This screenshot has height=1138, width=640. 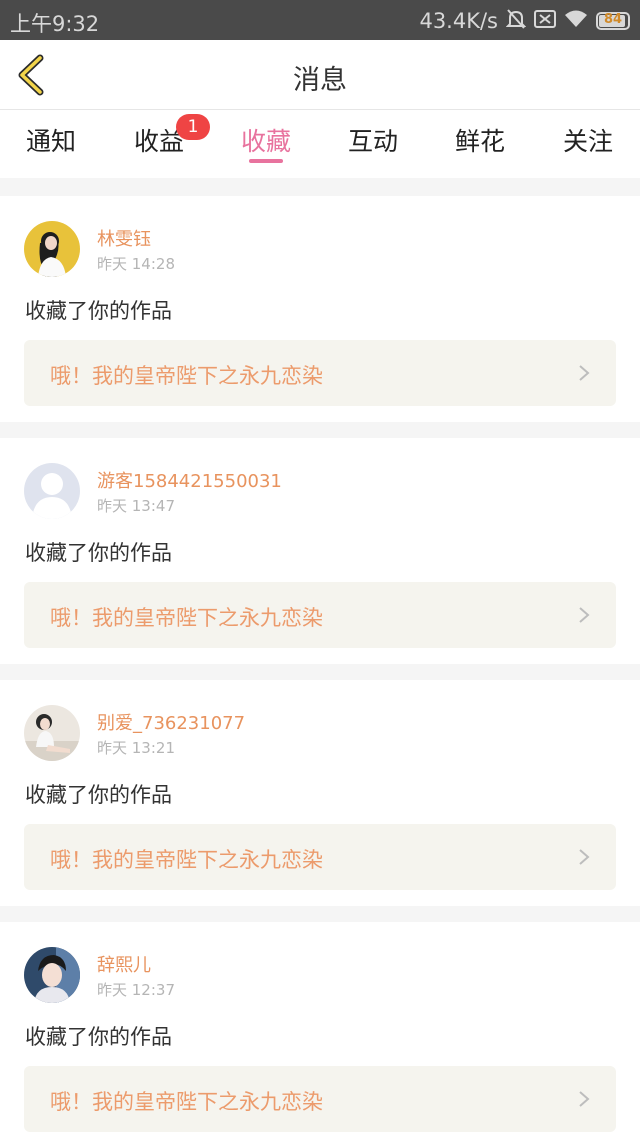 What do you see at coordinates (516, 21) in the screenshot?
I see `bell-muted-icon` at bounding box center [516, 21].